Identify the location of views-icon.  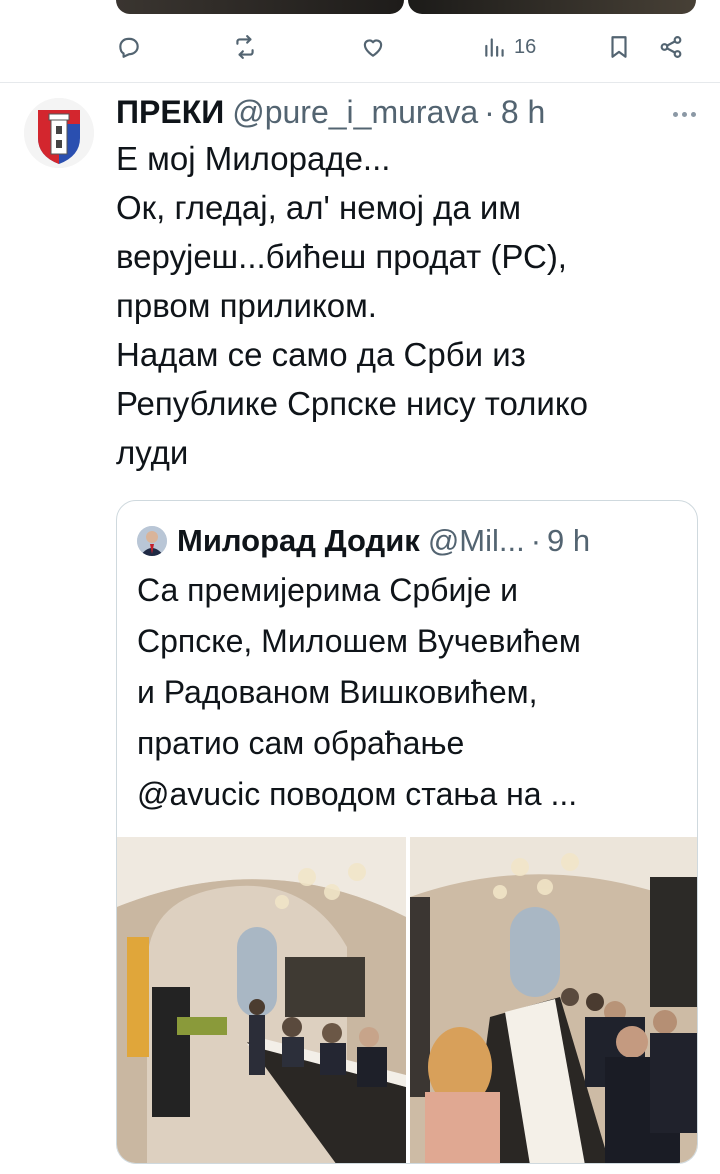
(494, 47).